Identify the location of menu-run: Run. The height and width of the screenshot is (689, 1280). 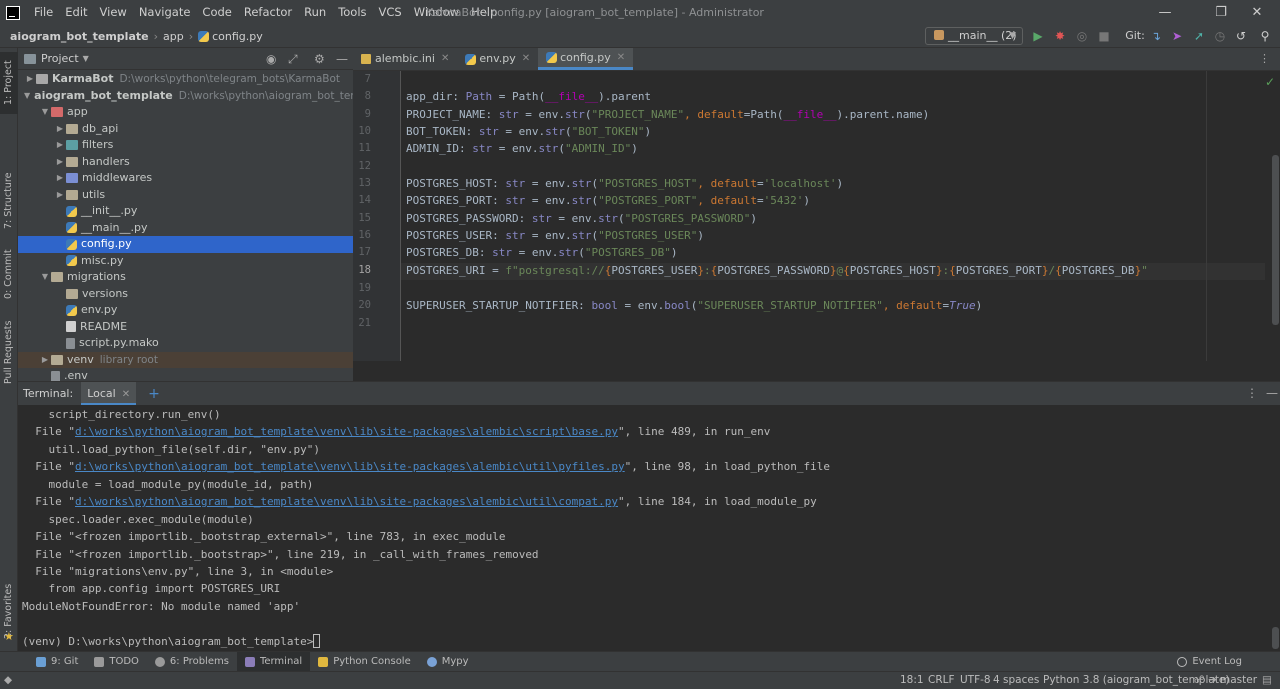
(315, 12).